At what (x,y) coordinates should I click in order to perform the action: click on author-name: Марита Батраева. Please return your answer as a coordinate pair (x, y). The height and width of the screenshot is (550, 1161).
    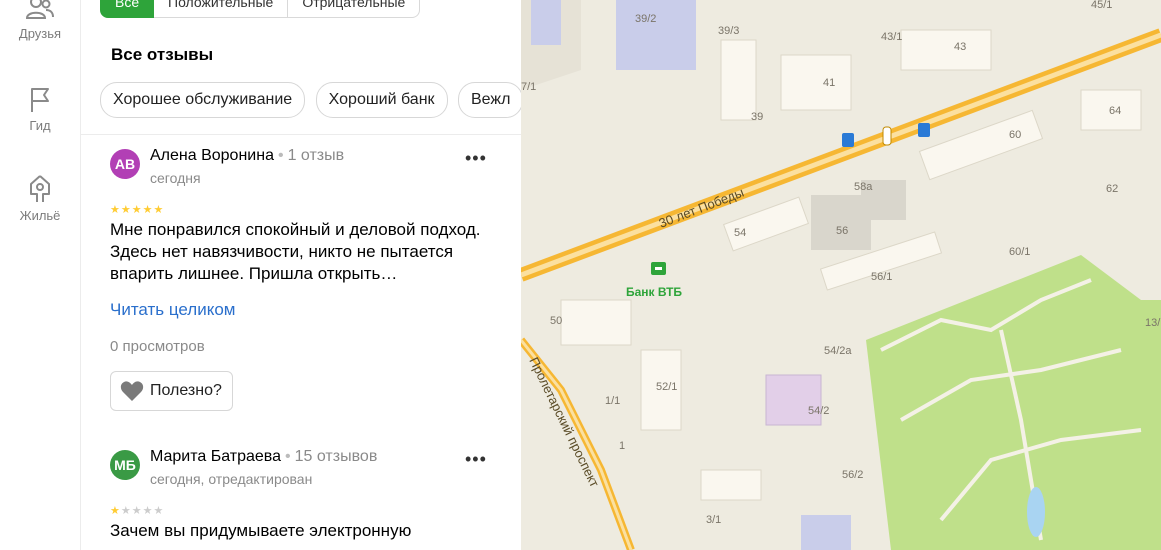
    Looking at the image, I should click on (215, 456).